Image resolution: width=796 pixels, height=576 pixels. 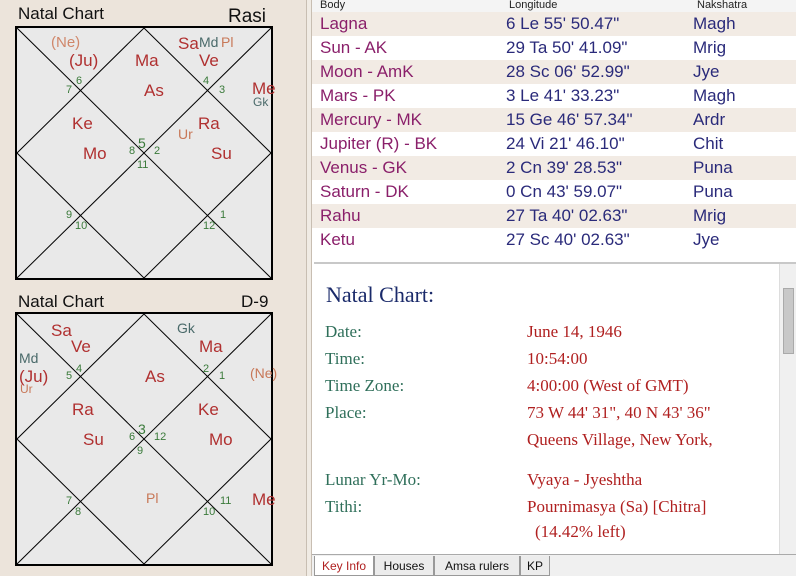 I want to click on column-header-nakshatra: Nakshatra, so click(x=722, y=5).